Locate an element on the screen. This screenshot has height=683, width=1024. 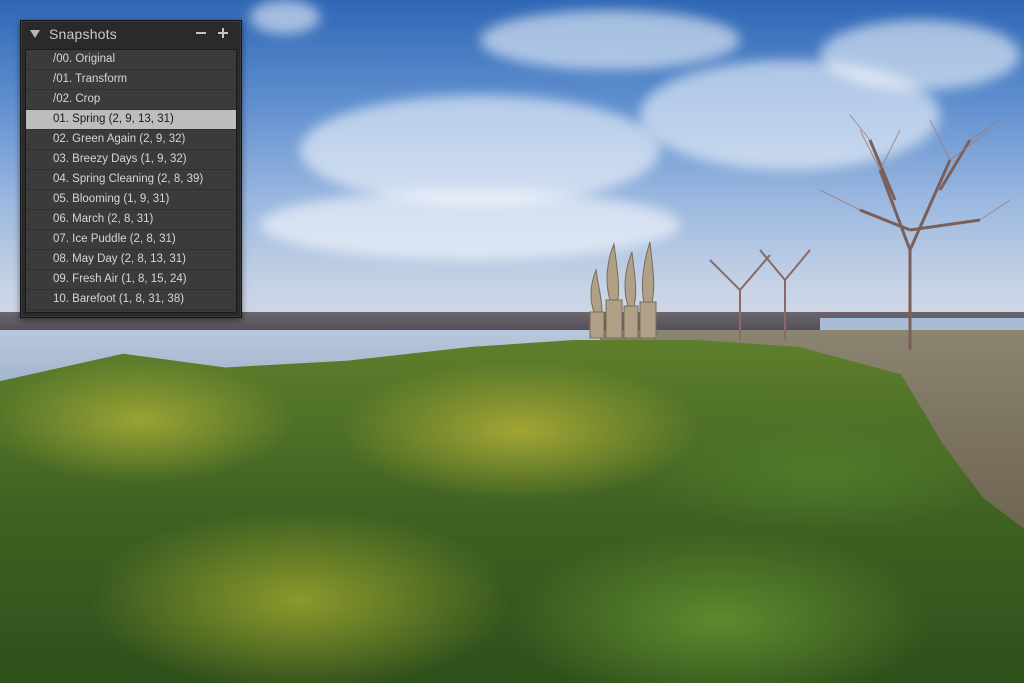
sculpture is located at coordinates (623, 290).